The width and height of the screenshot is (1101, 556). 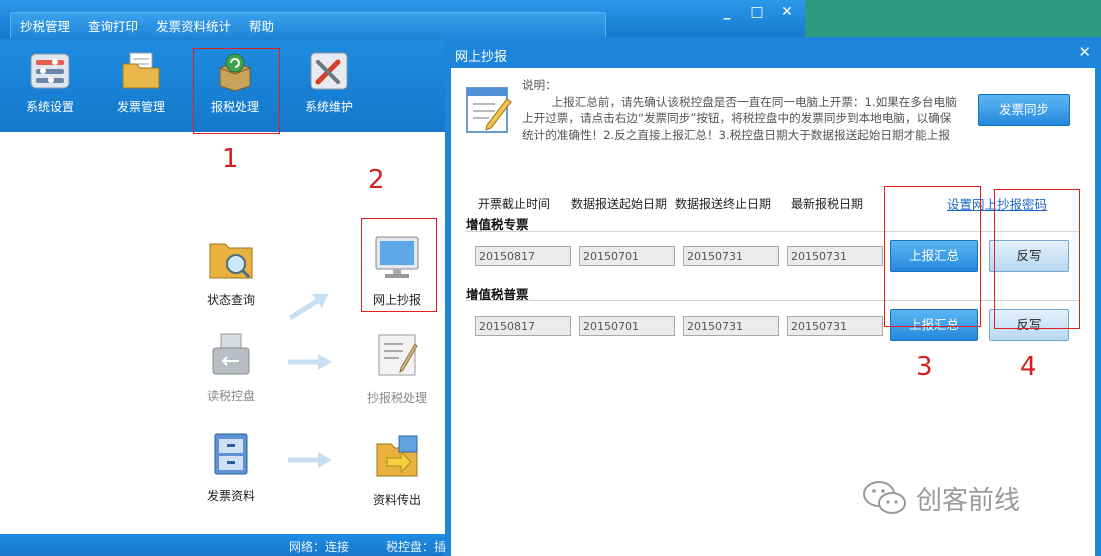 I want to click on invoice-folder-icon, so click(x=141, y=71).